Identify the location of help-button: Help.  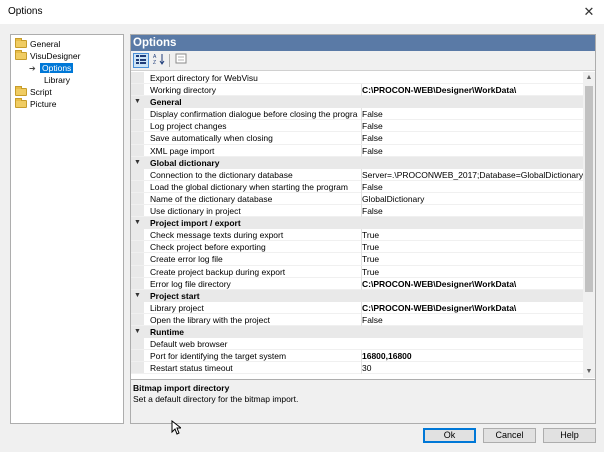
(569, 435).